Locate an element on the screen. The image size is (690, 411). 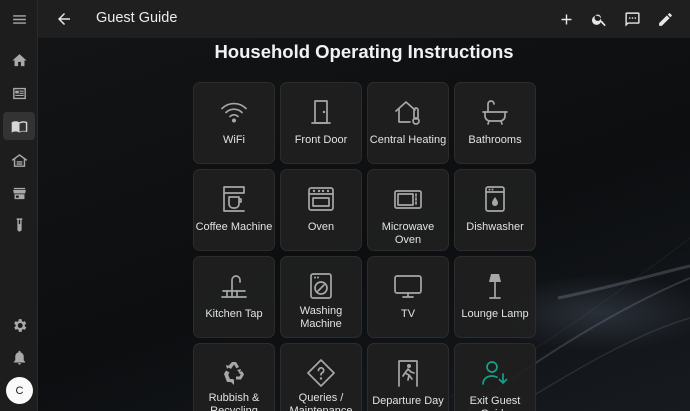
card-label: Washing Machine is located at coordinates (321, 317).